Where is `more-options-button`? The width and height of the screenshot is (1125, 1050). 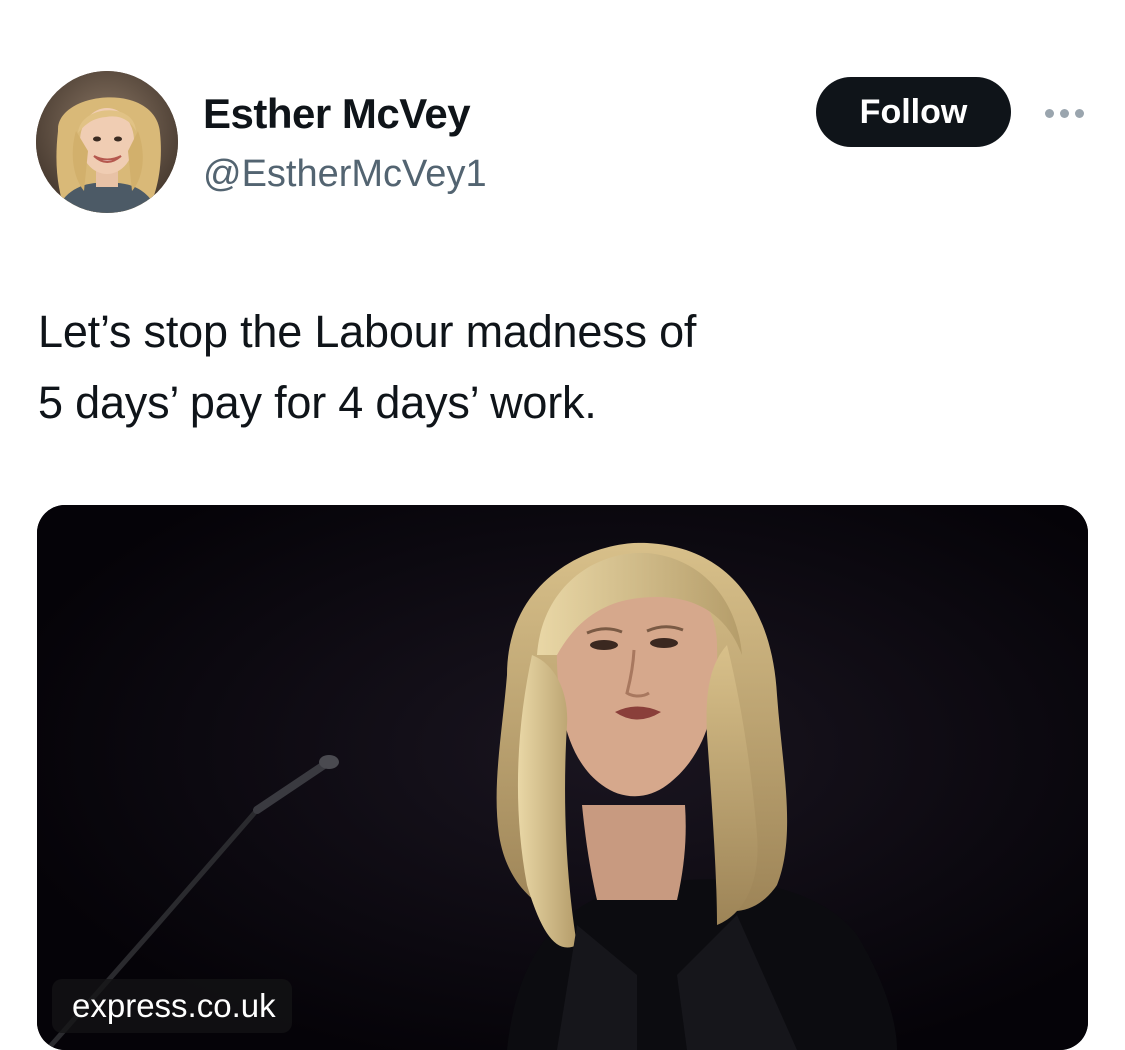 more-options-button is located at coordinates (1064, 113).